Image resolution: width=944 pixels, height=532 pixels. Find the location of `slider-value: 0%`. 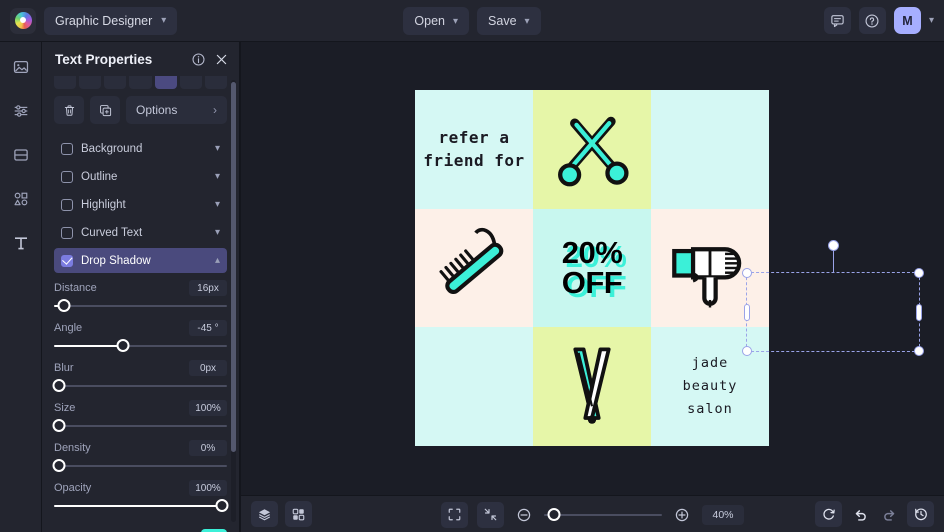

slider-value: 0% is located at coordinates (208, 448).